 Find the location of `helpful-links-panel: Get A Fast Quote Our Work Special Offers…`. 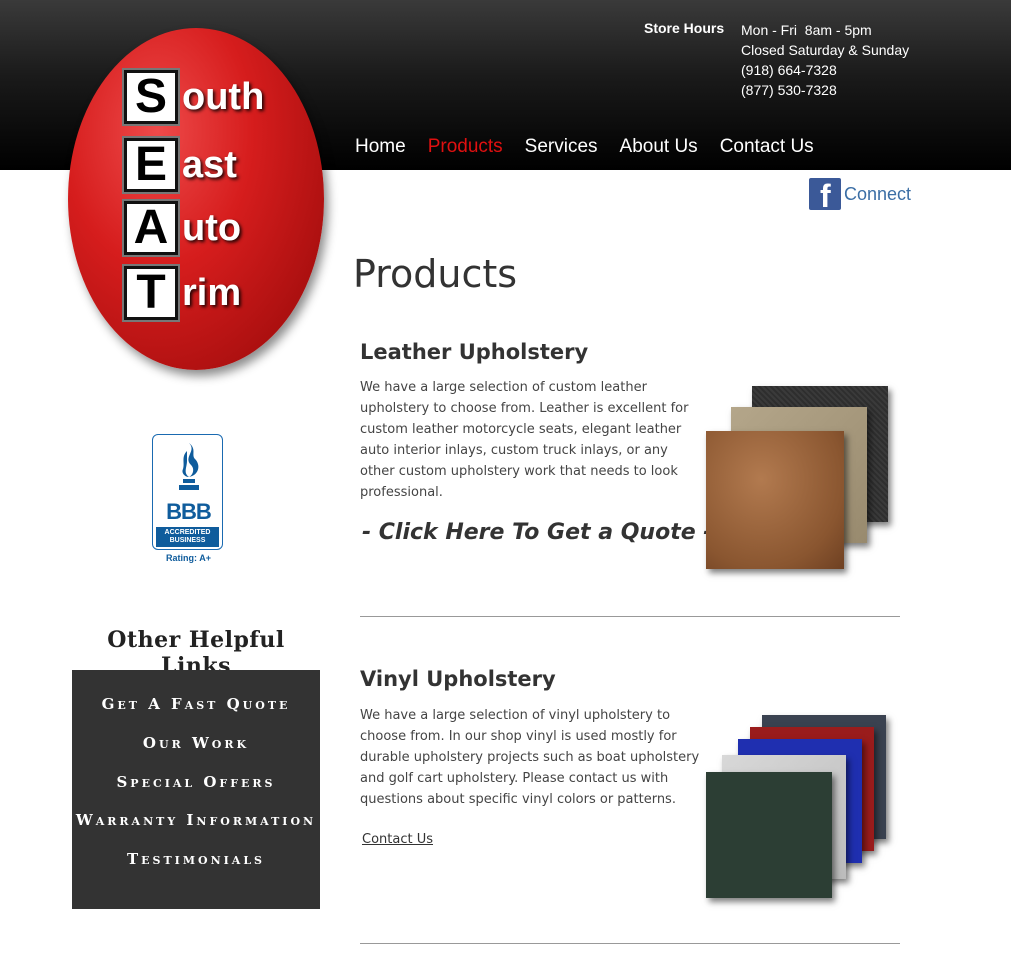

helpful-links-panel: Get A Fast Quote Our Work Special Offers… is located at coordinates (196, 789).